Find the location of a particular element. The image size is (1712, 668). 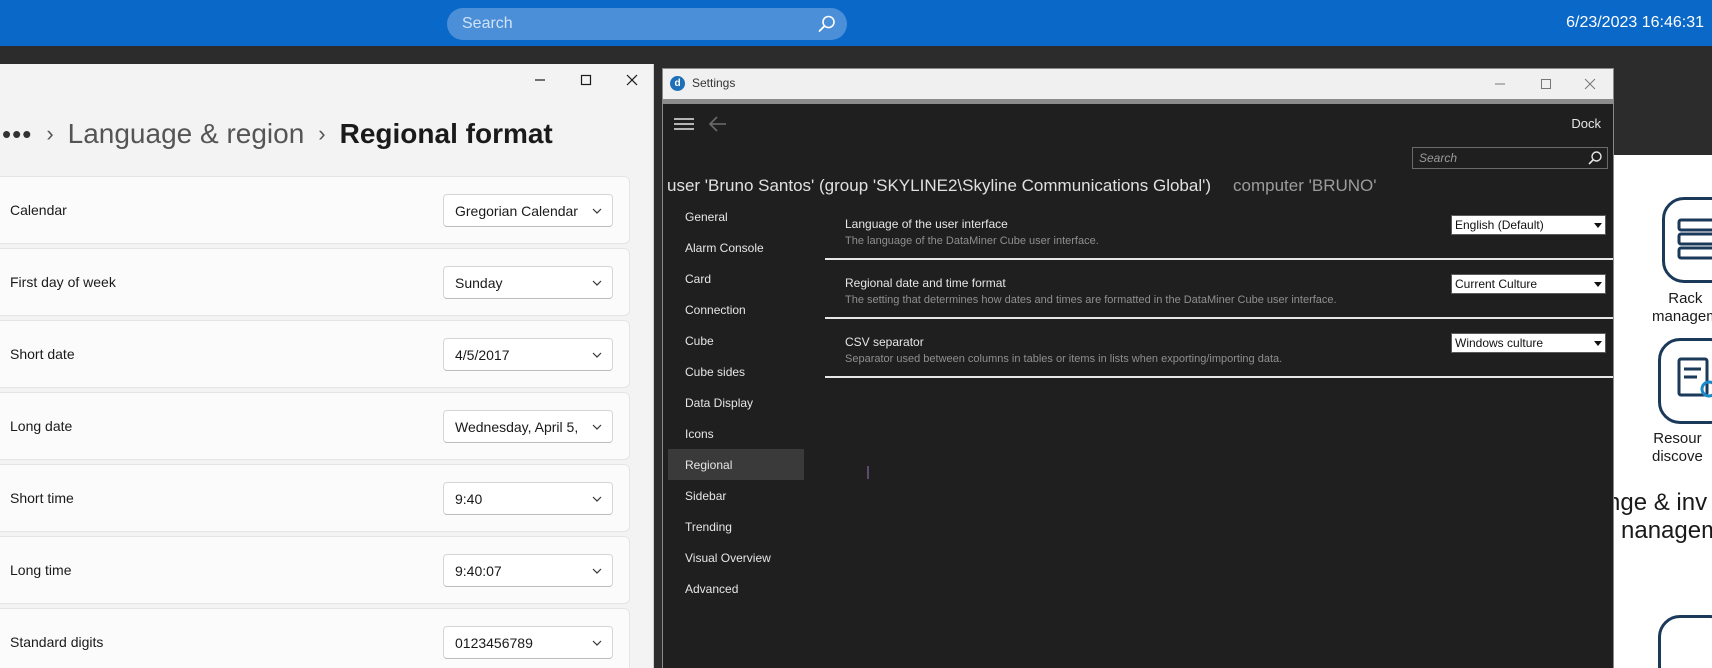

title-bar: d Settings is located at coordinates (1138, 84).